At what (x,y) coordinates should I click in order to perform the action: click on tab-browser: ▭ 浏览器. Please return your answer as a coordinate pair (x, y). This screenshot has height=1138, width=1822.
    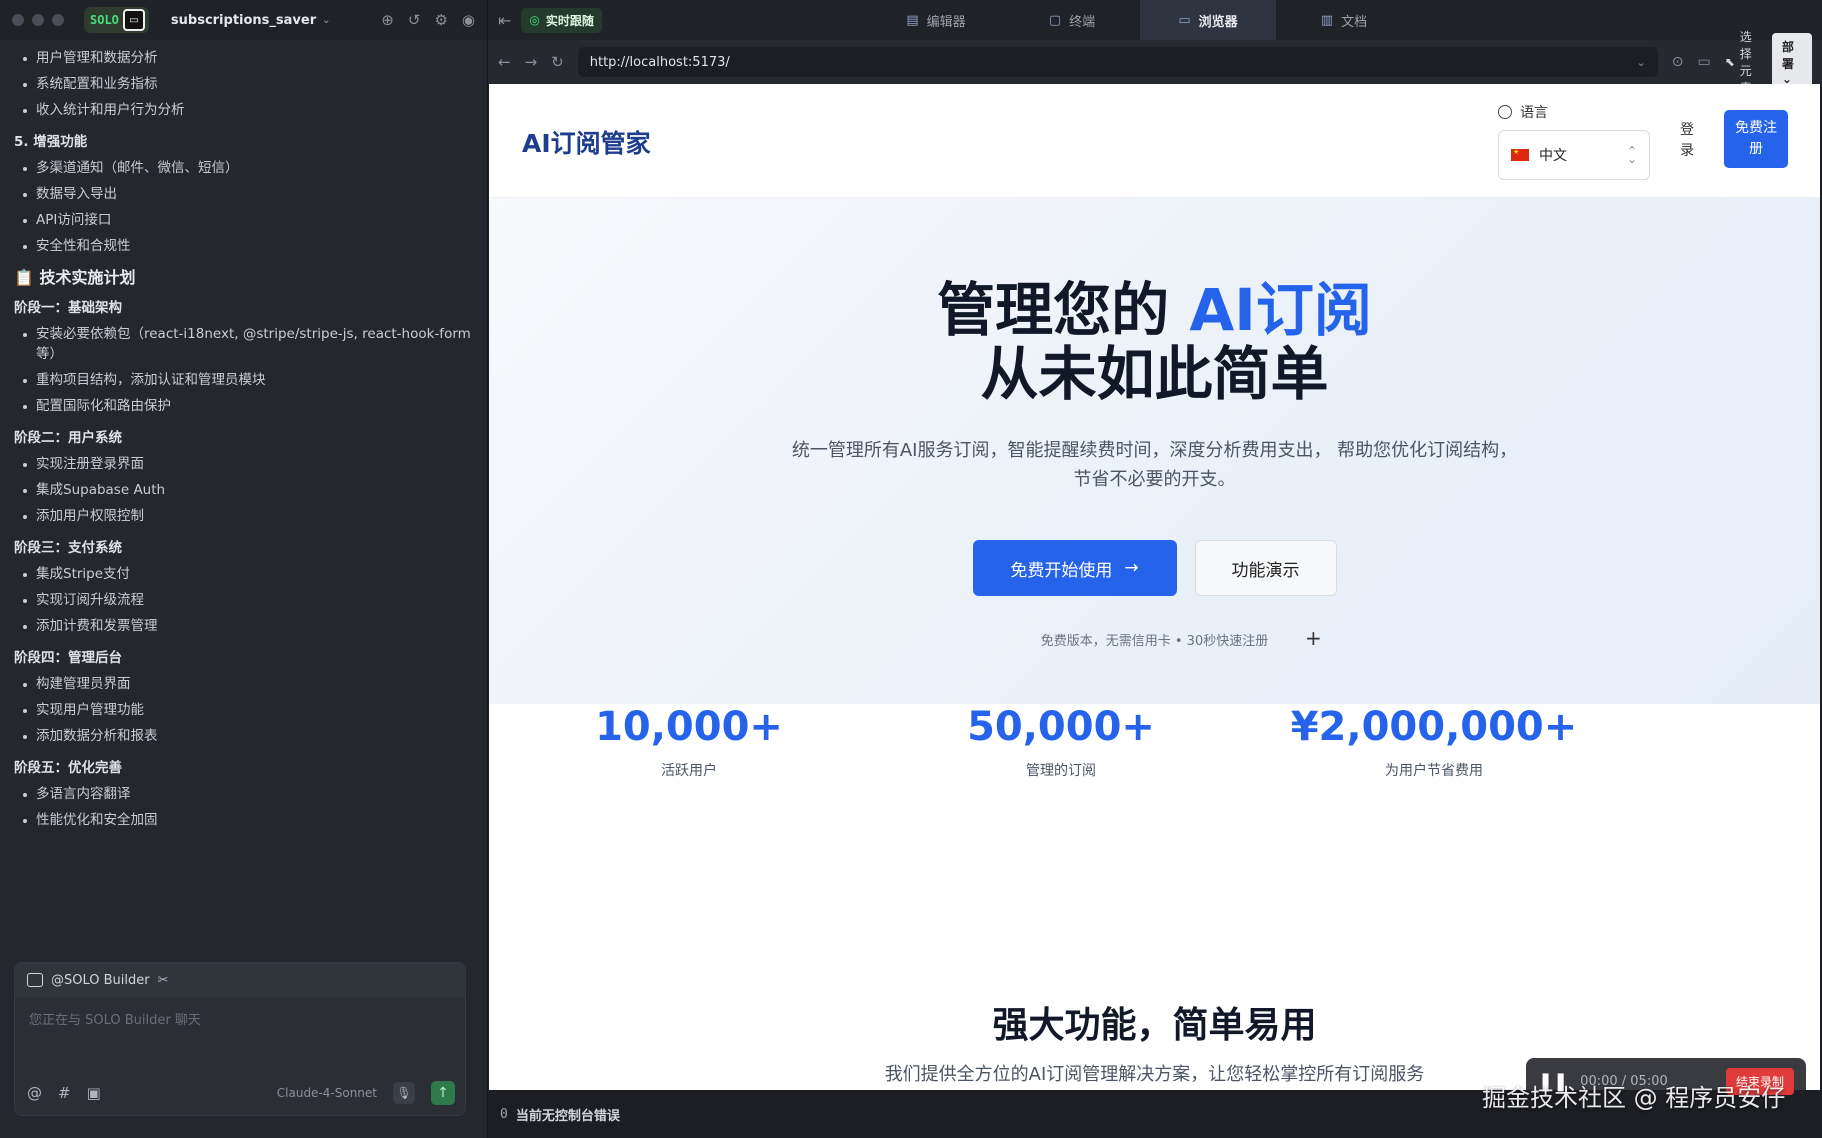
    Looking at the image, I should click on (1208, 20).